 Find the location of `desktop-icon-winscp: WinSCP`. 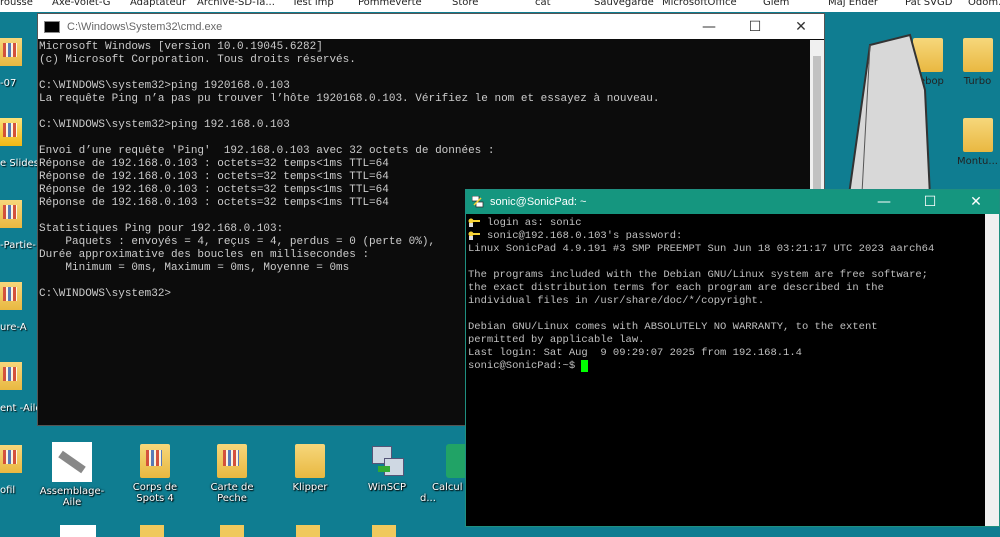

desktop-icon-winscp: WinSCP is located at coordinates (387, 468).